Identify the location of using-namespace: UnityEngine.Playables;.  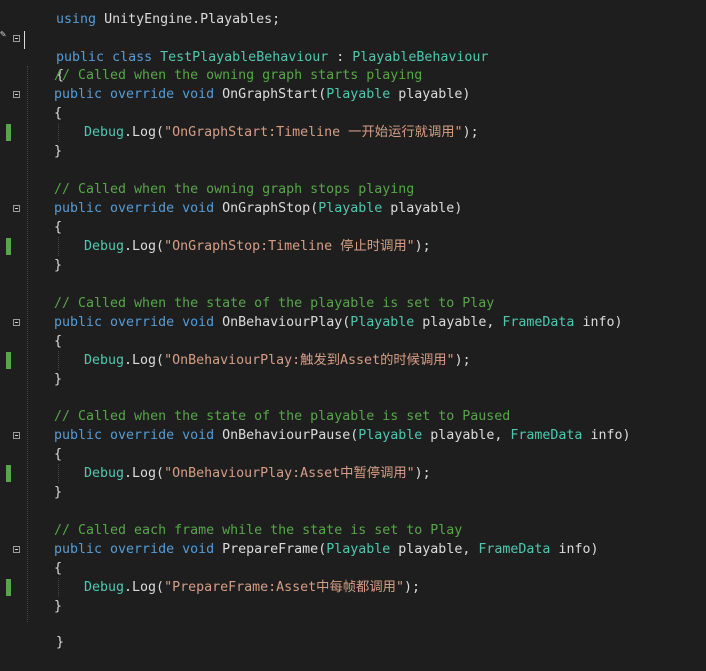
(188, 19).